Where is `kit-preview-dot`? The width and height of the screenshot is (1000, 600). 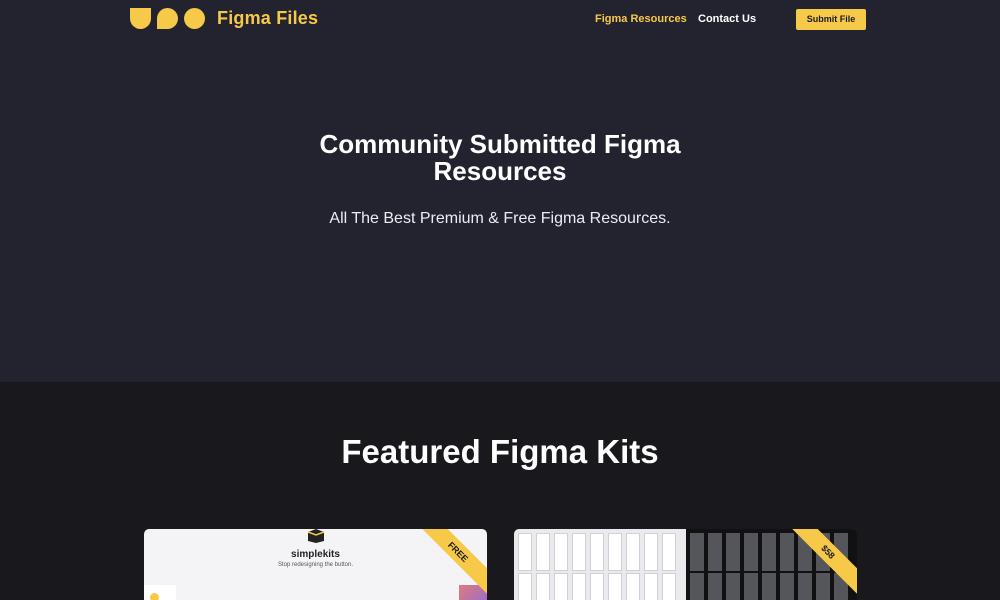 kit-preview-dot is located at coordinates (154, 596).